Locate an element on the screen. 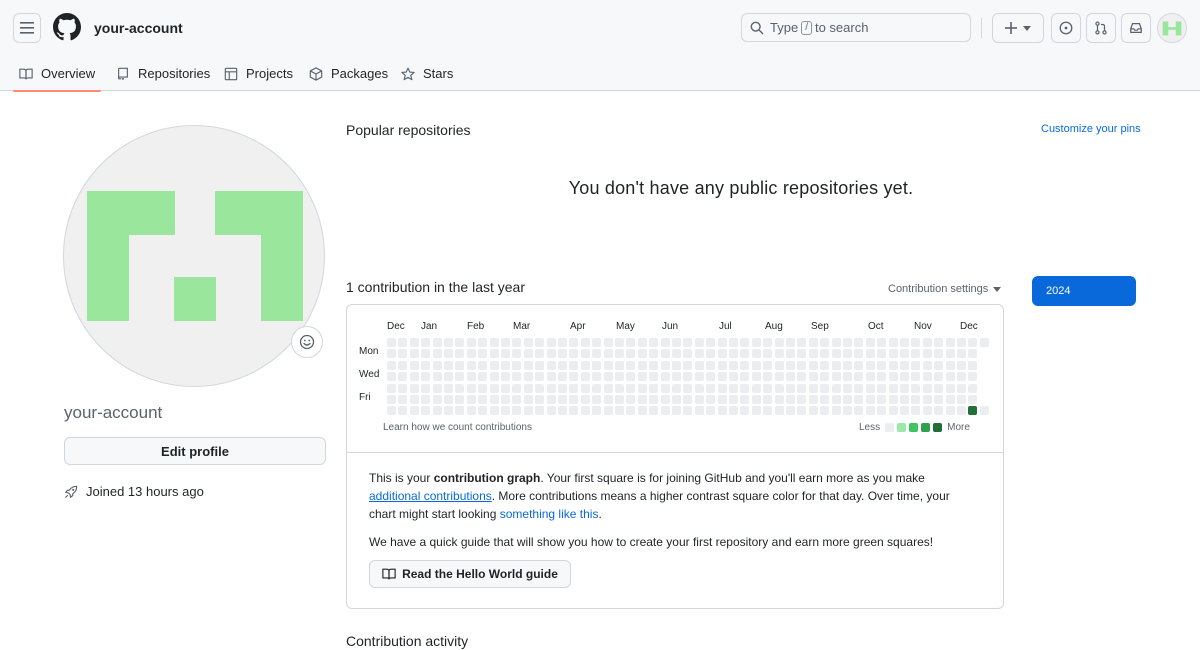 The image size is (1200, 650). tab-repositories: Repositories is located at coordinates (163, 73).